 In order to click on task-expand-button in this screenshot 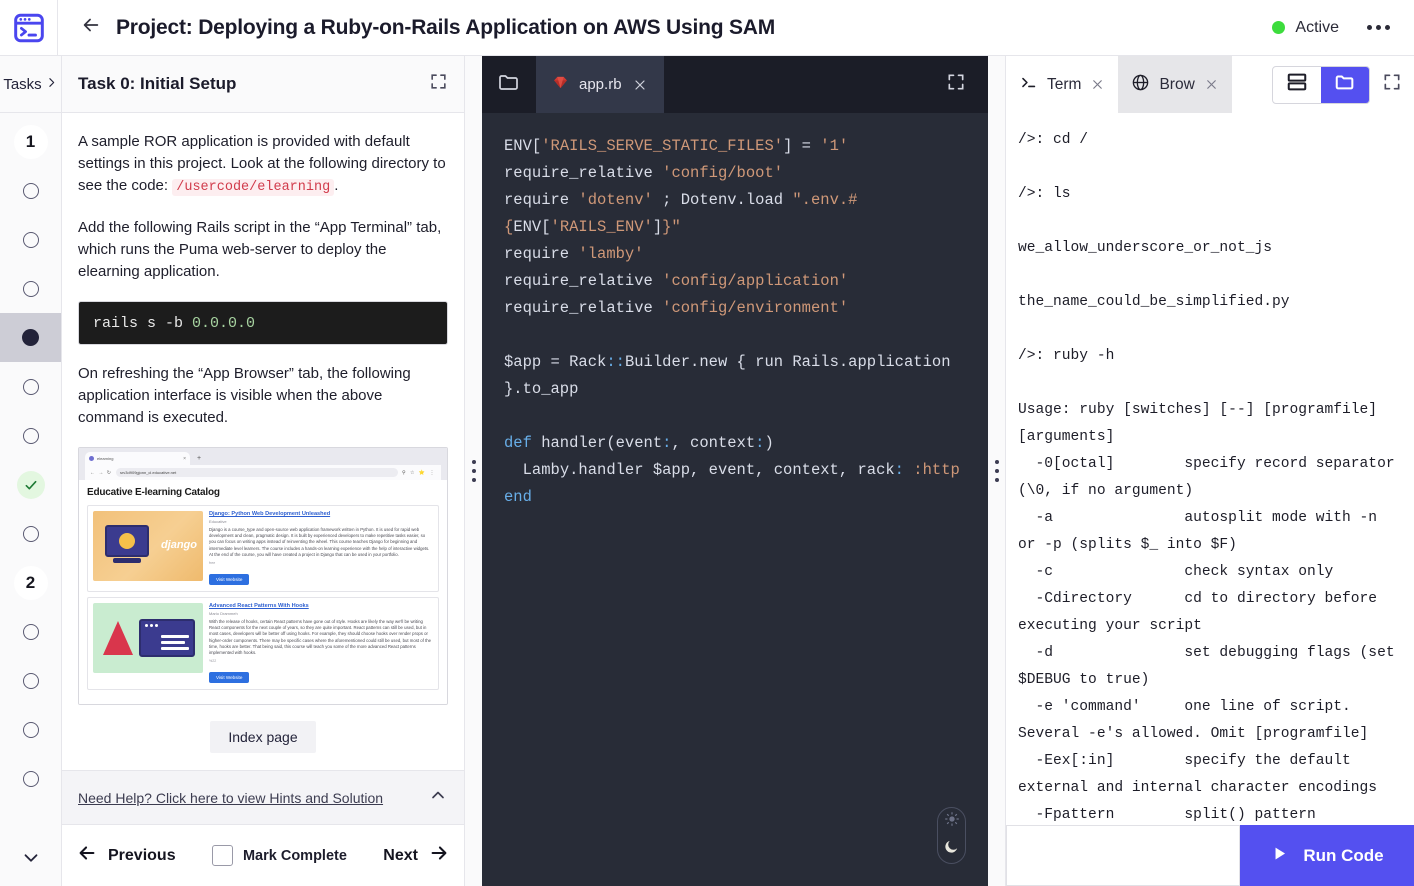, I will do `click(438, 84)`.